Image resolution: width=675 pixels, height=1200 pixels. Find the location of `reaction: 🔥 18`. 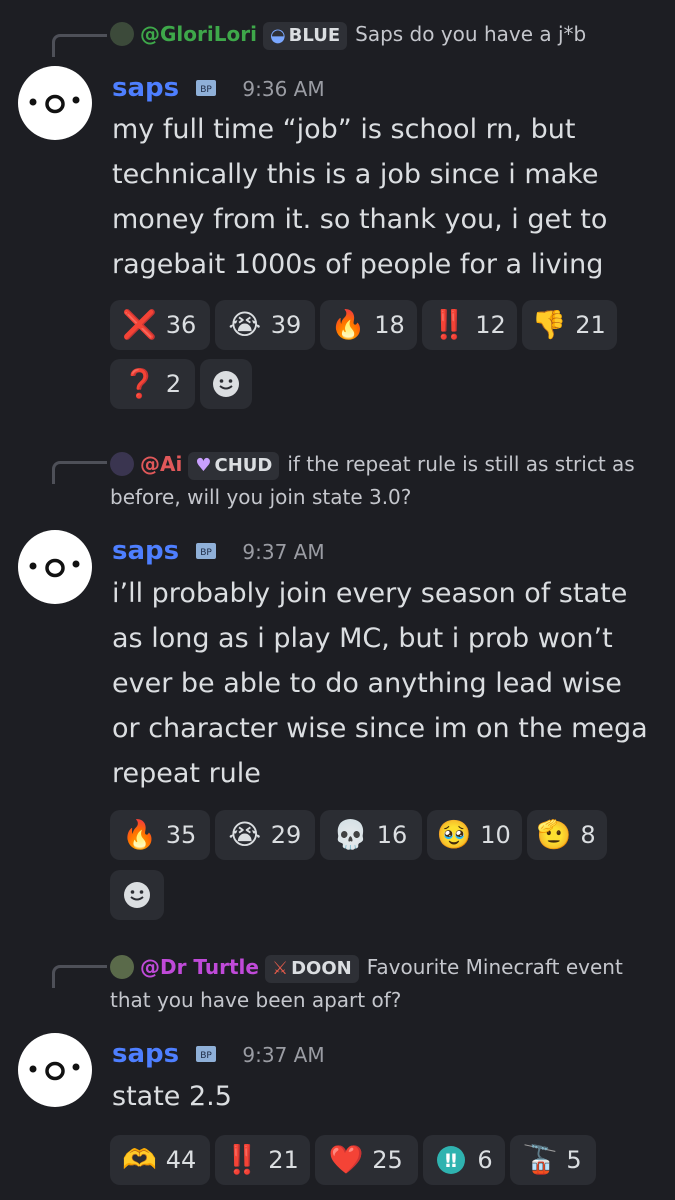

reaction: 🔥 18 is located at coordinates (368, 325).